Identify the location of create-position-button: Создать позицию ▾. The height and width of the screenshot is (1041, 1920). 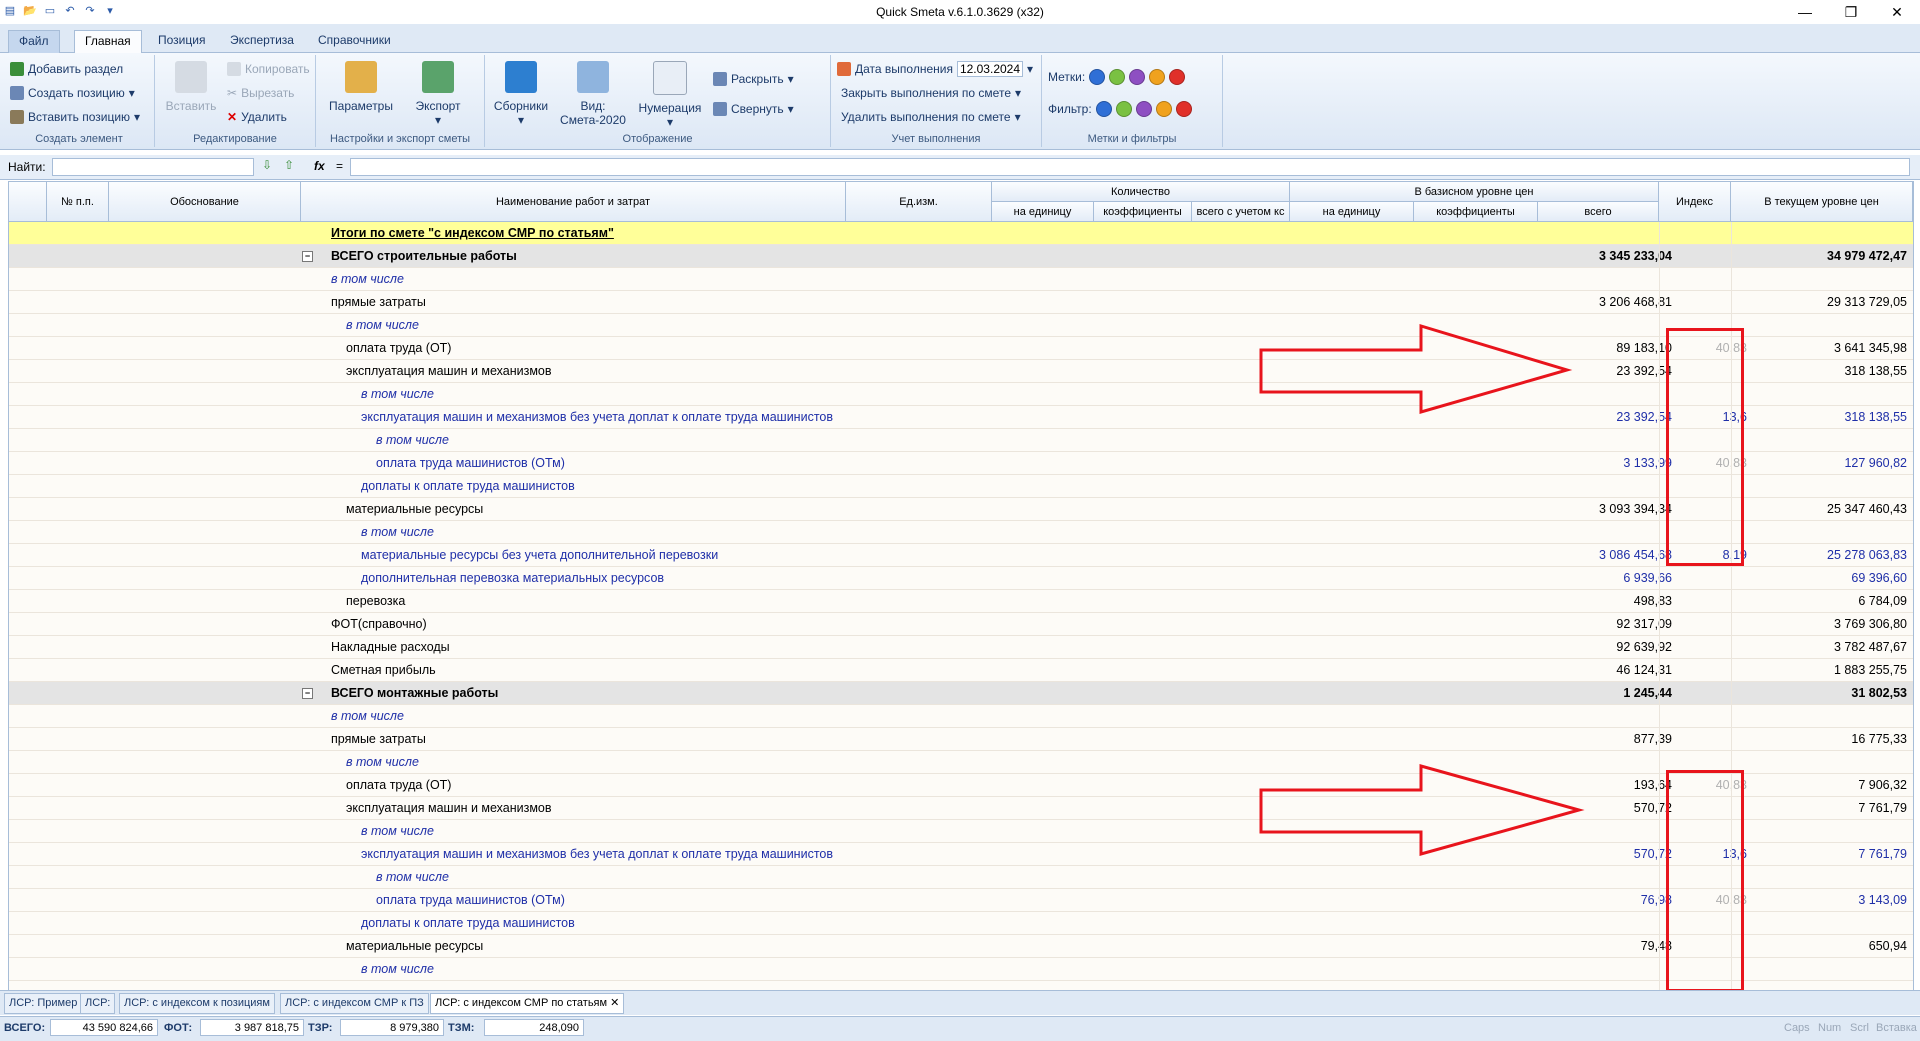
(72, 93).